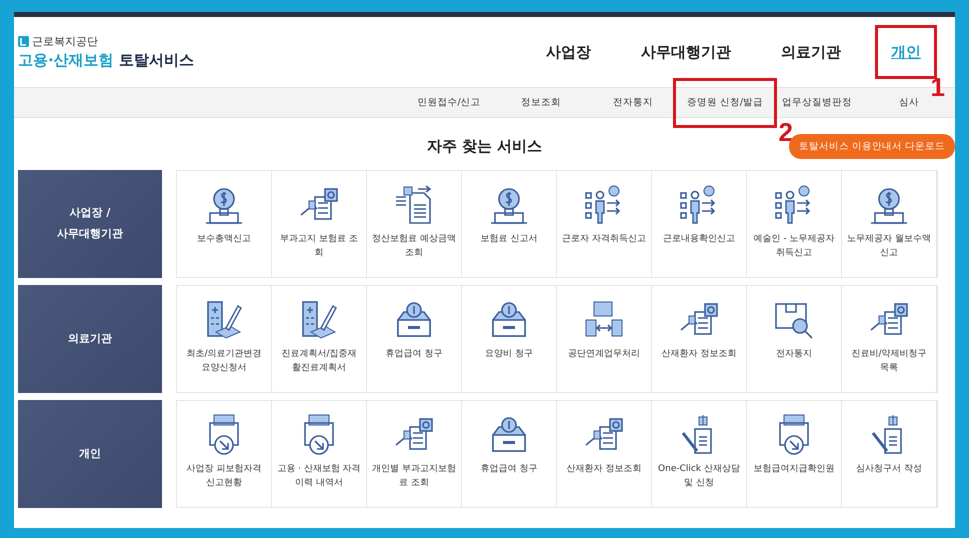  Describe the element at coordinates (414, 224) in the screenshot. I see `service-tile: 정산보험료 예상금액 조회` at that location.